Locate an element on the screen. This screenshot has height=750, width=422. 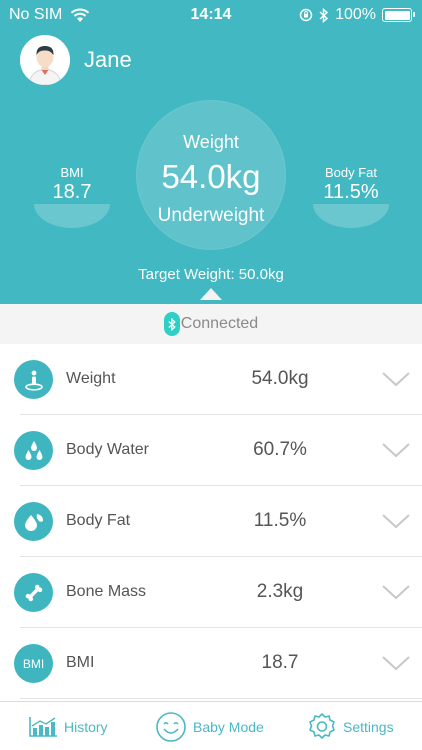
user-avatar-icon is located at coordinates (45, 60).